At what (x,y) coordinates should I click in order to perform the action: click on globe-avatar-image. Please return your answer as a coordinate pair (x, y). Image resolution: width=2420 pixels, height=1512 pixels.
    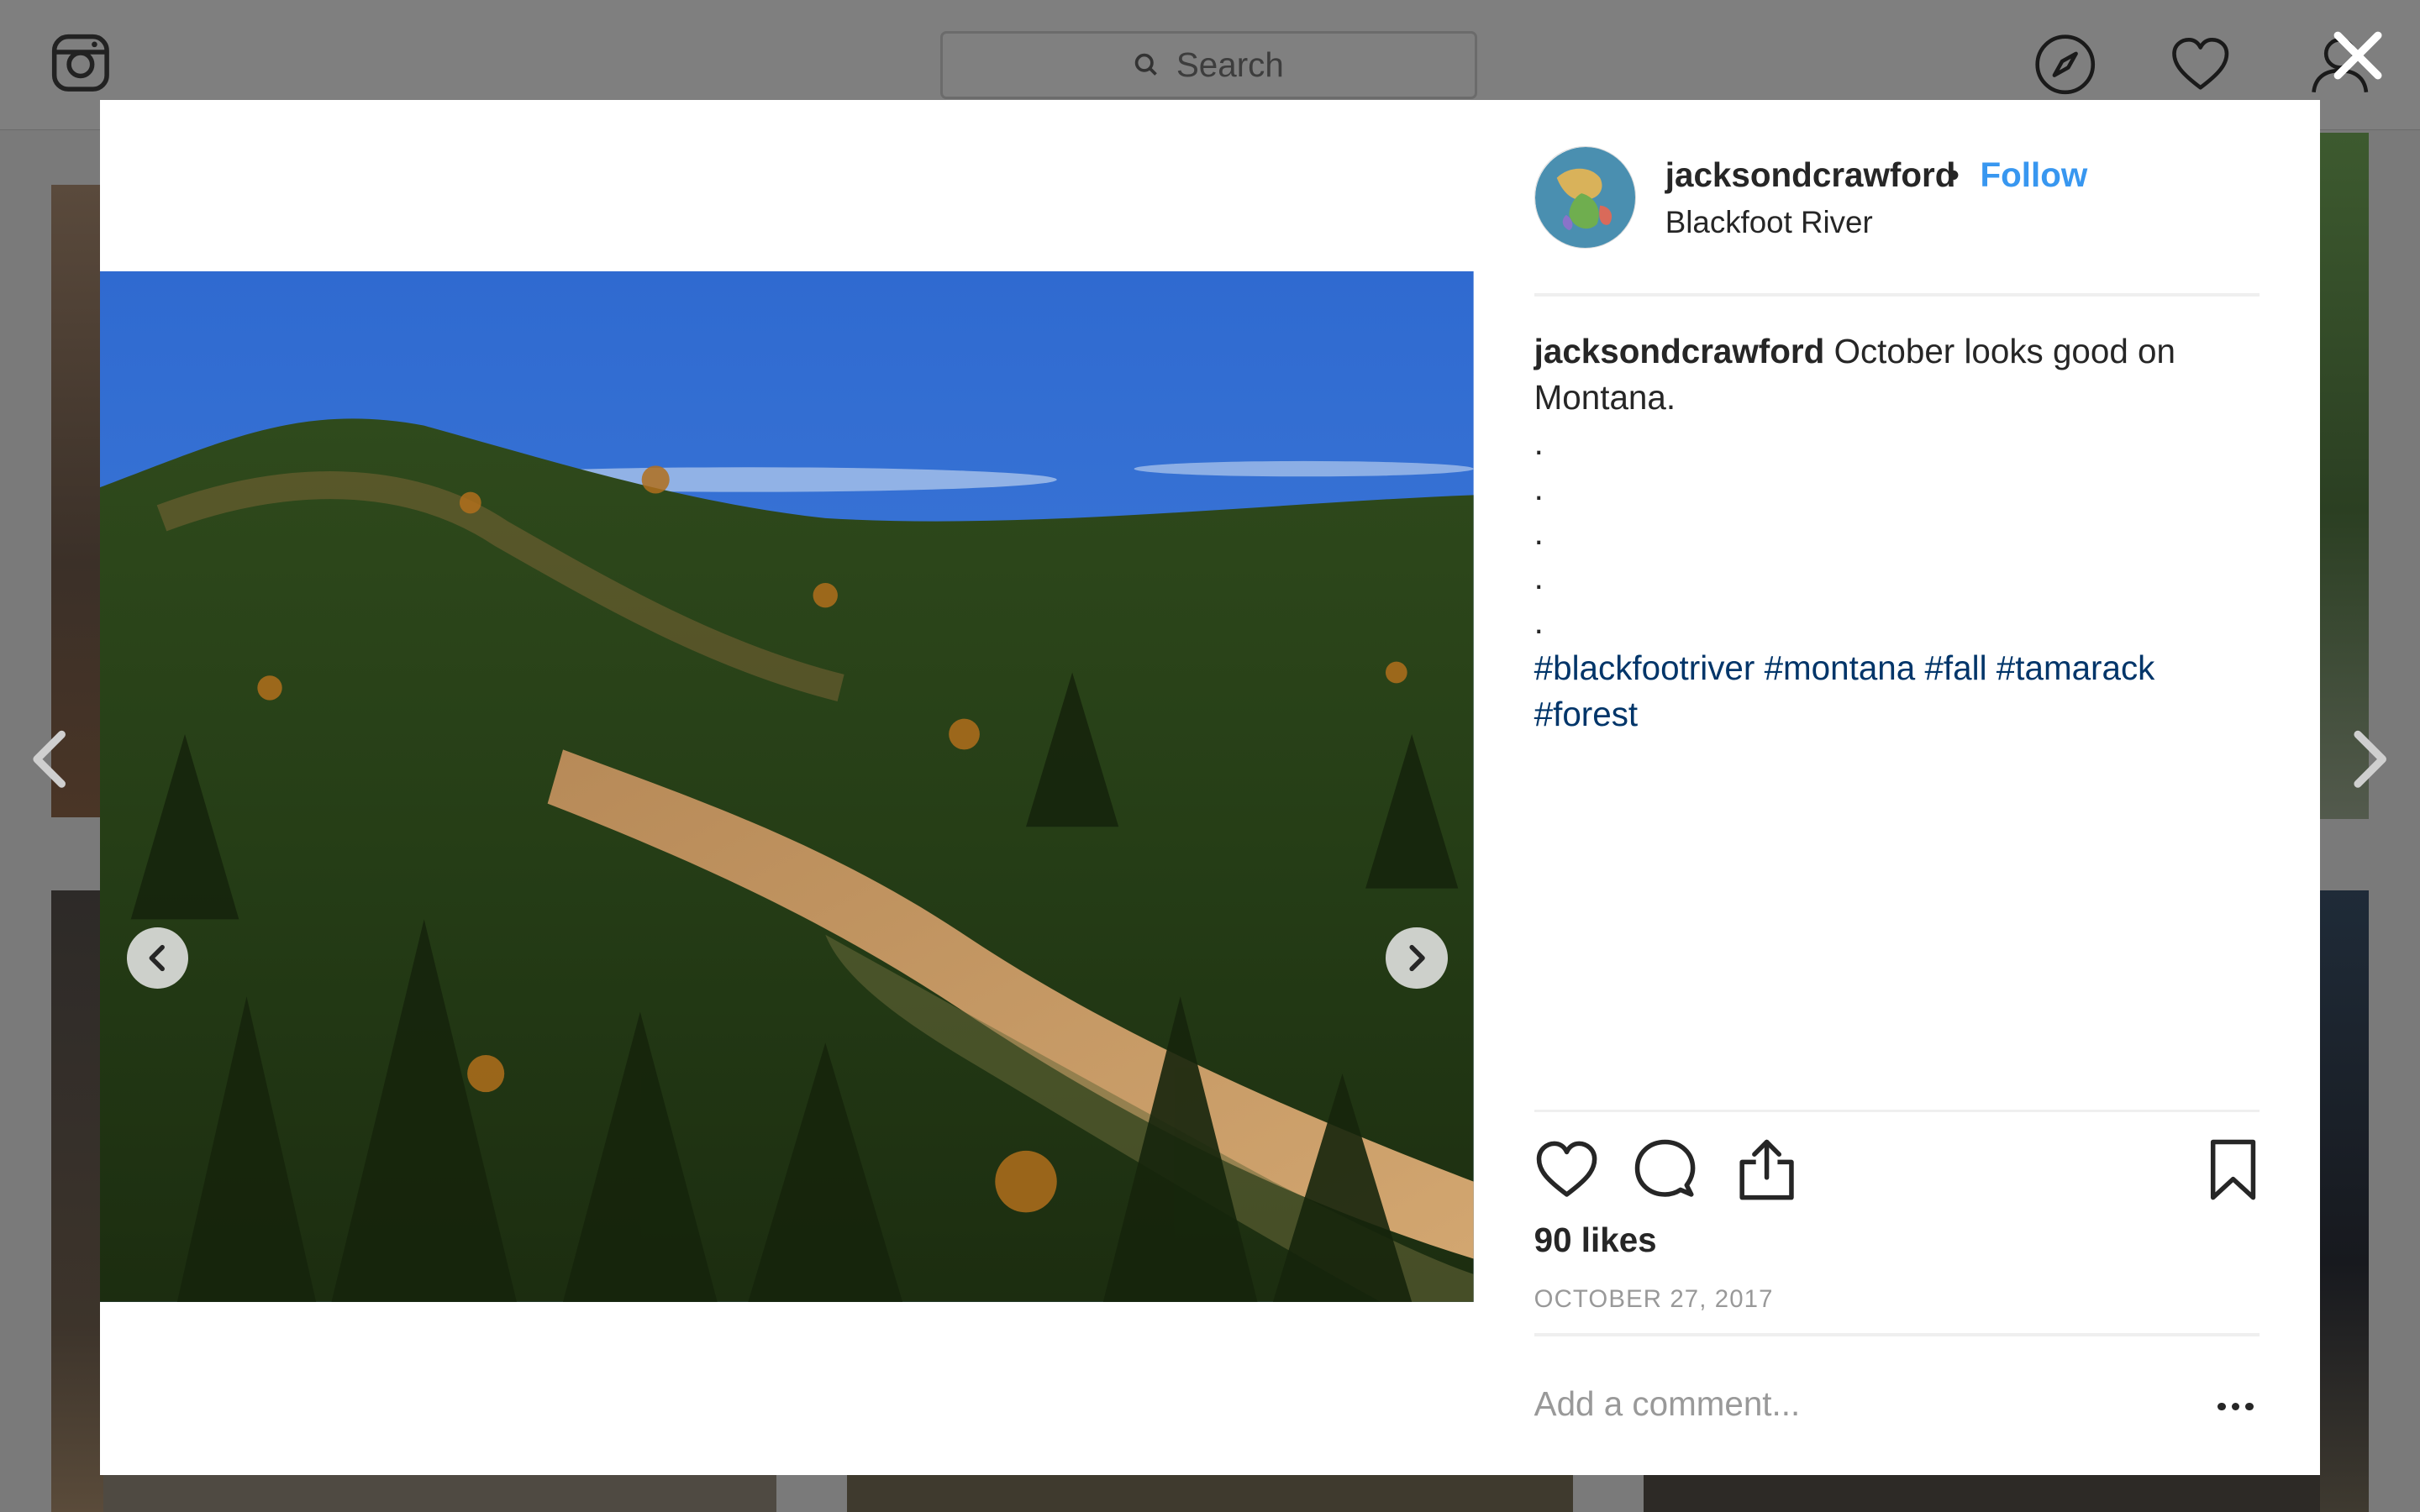
    Looking at the image, I should click on (1585, 197).